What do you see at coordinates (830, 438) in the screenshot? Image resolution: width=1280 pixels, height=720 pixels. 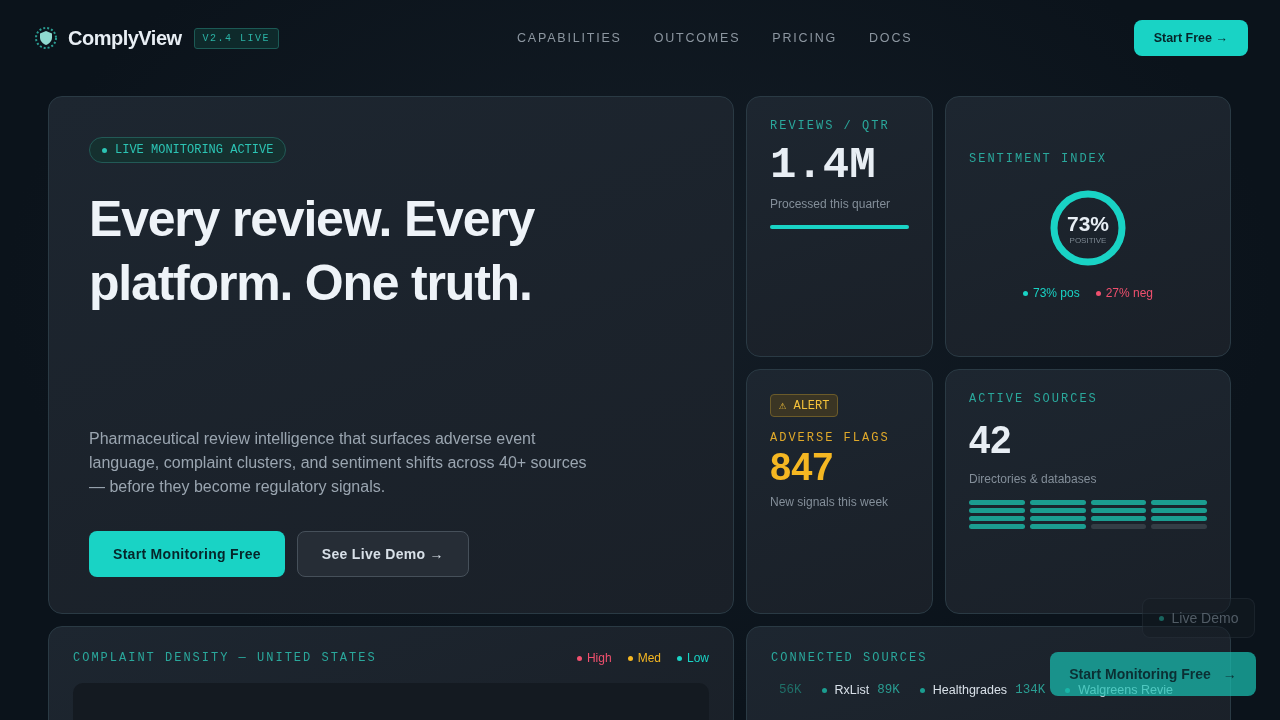 I see `card-label: ADVERSE FLAGS` at bounding box center [830, 438].